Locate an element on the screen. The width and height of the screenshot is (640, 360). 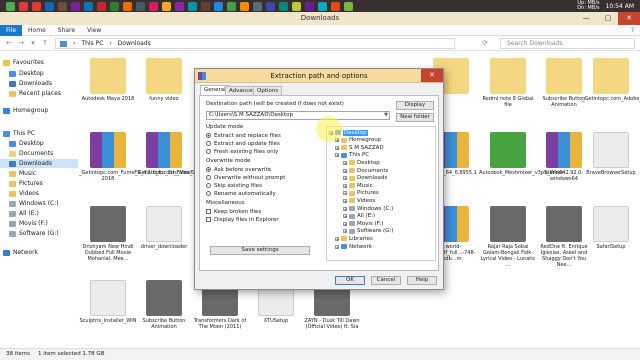
tree-node-libraries: + Libraries is located at coordinates (354, 238).